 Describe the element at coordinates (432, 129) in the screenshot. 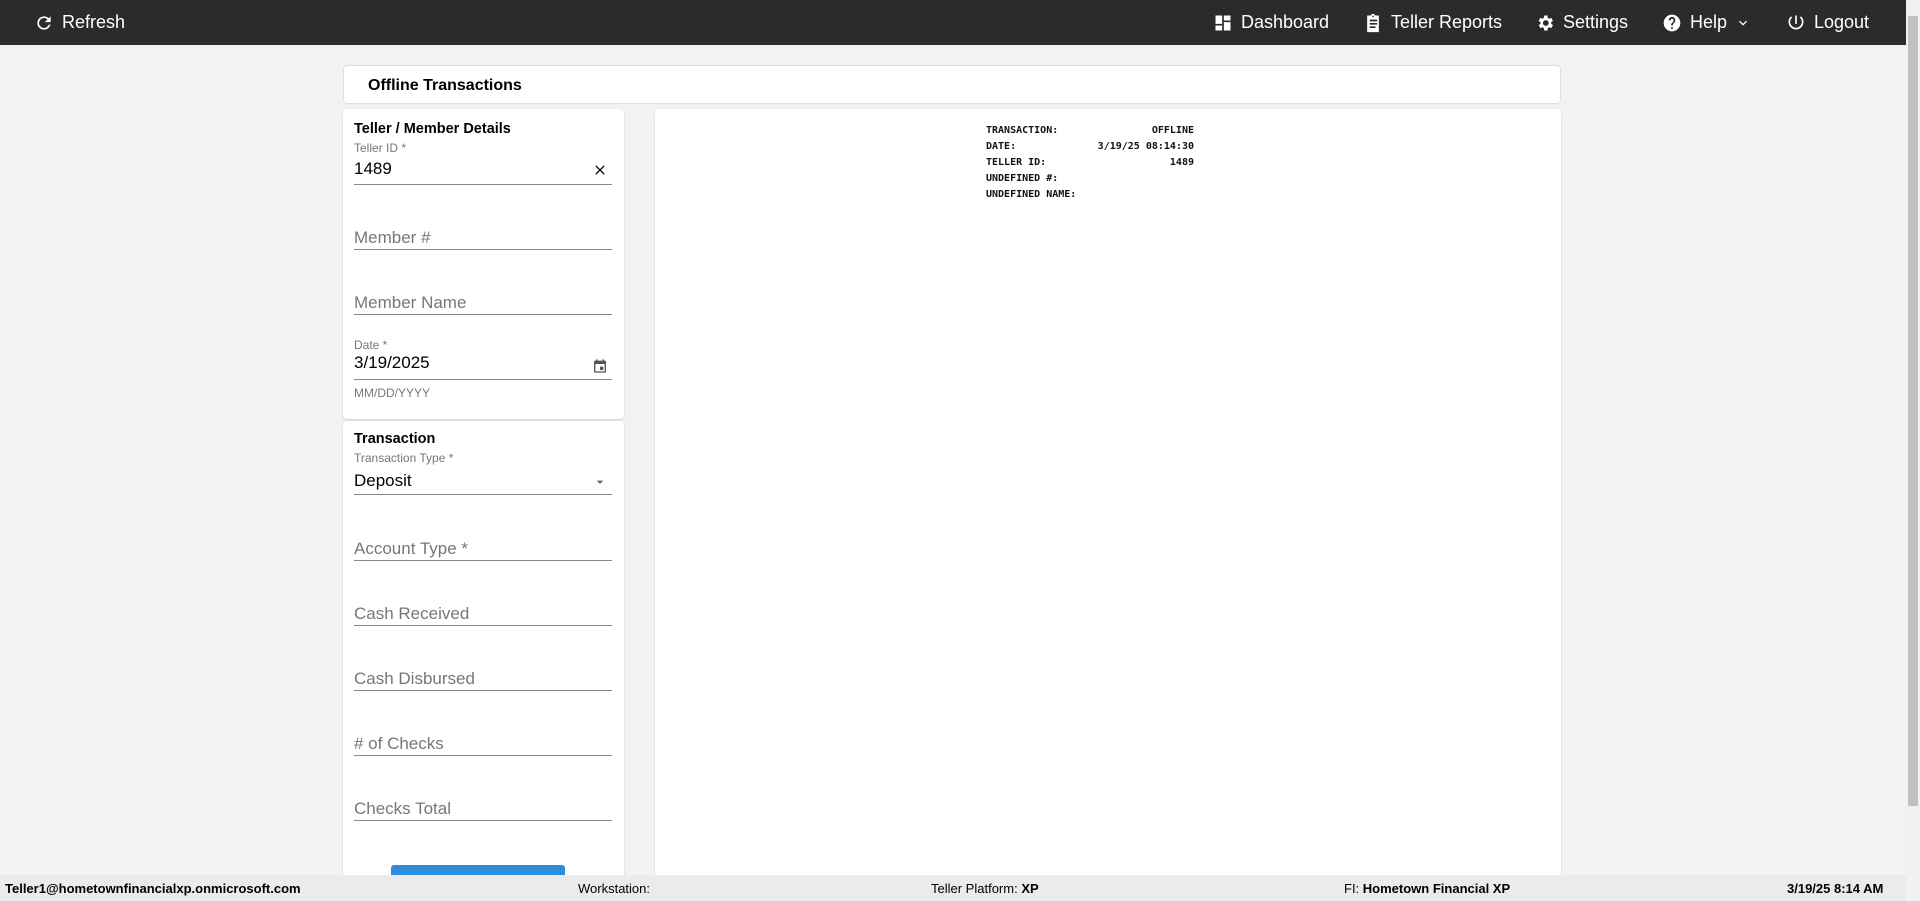

I see `section-title: Teller / Member Details` at that location.